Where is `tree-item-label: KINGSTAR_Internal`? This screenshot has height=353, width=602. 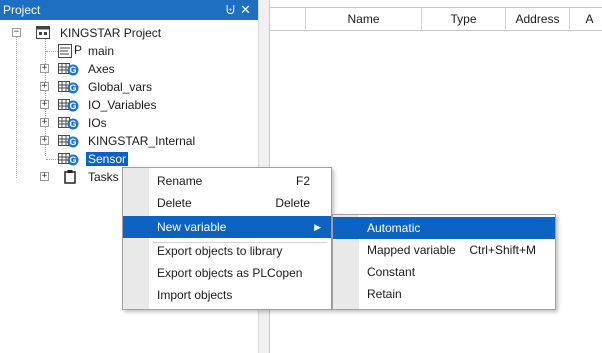
tree-item-label: KINGSTAR_Internal is located at coordinates (142, 141).